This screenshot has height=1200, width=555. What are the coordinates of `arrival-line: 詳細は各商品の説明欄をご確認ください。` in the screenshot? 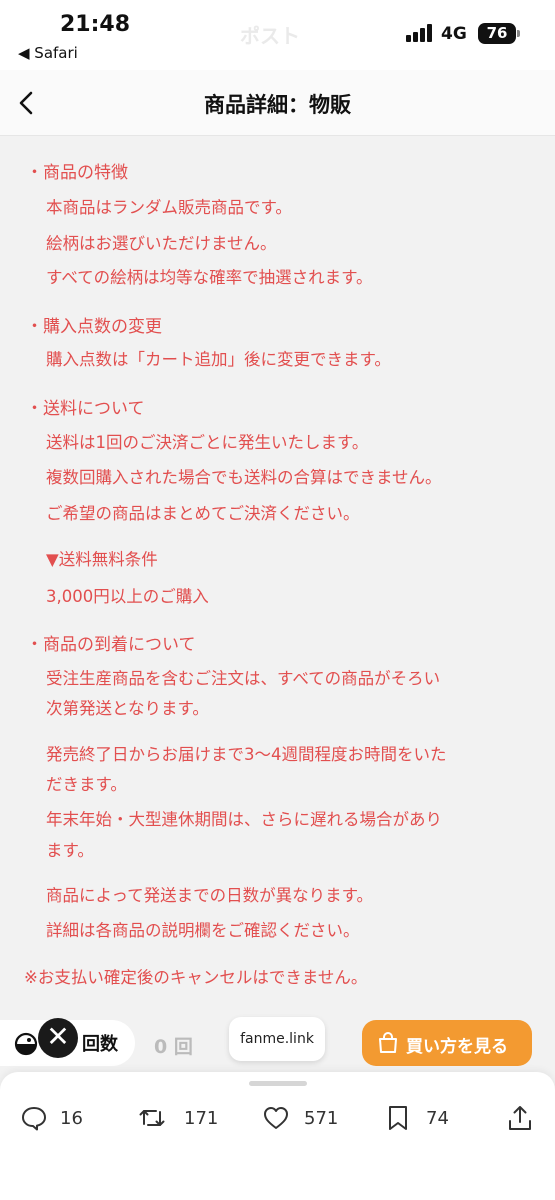 It's located at (203, 930).